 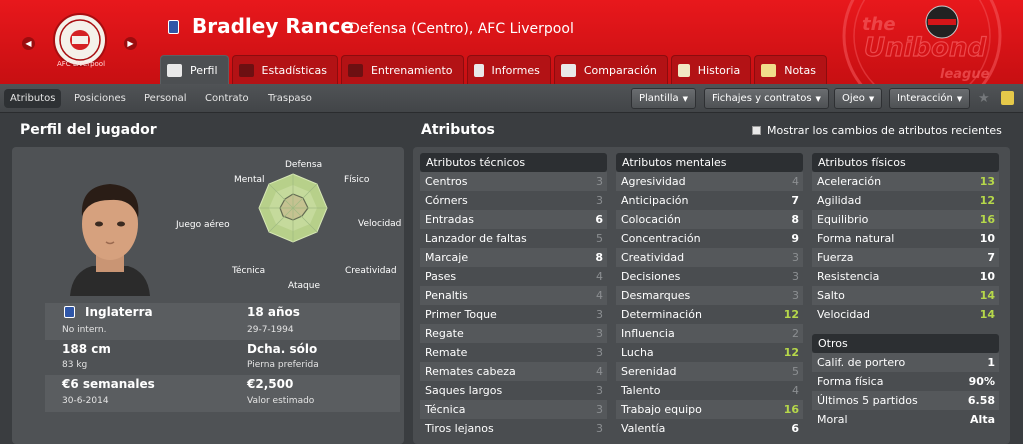 What do you see at coordinates (508, 69) in the screenshot?
I see `tab-informes: Informes` at bounding box center [508, 69].